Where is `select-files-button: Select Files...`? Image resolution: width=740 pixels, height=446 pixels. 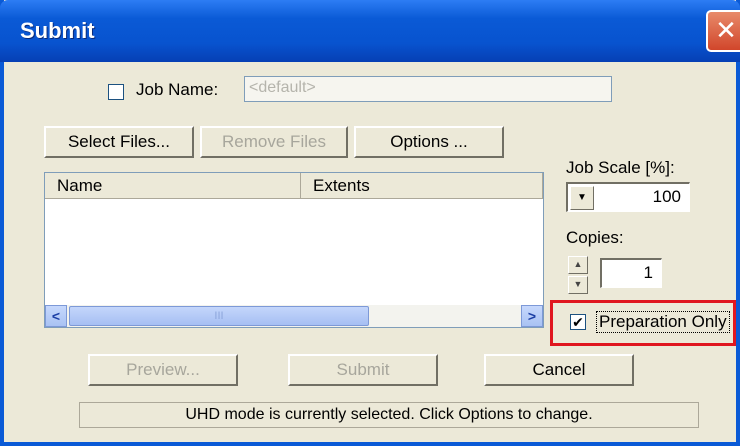 select-files-button: Select Files... is located at coordinates (119, 142).